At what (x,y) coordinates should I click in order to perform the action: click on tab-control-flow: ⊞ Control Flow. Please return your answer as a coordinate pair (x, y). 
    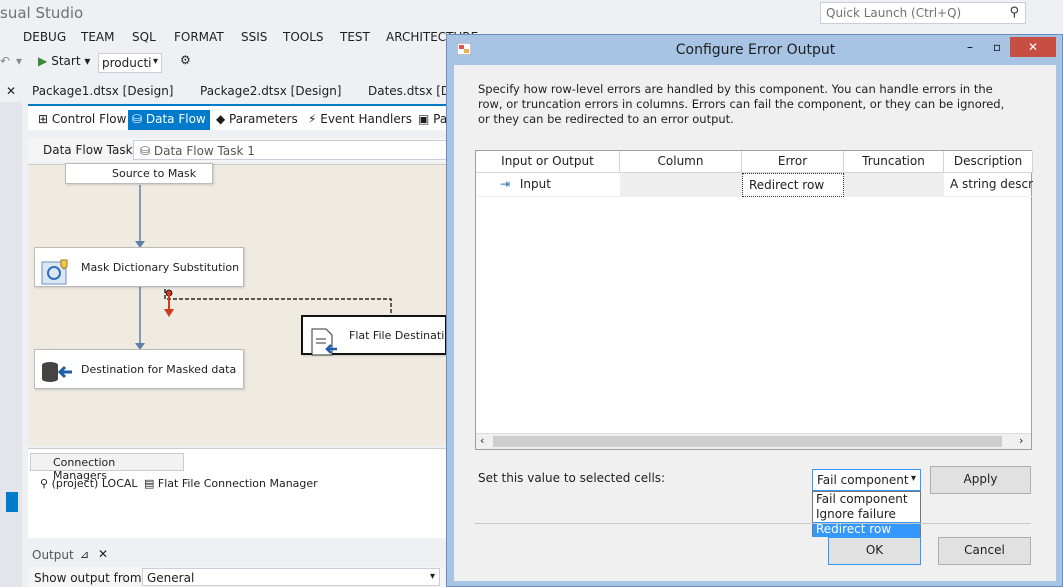
    Looking at the image, I should click on (82, 120).